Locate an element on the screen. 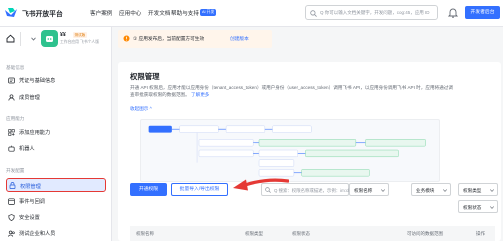  column-header: 权限类型 is located at coordinates (254, 234).